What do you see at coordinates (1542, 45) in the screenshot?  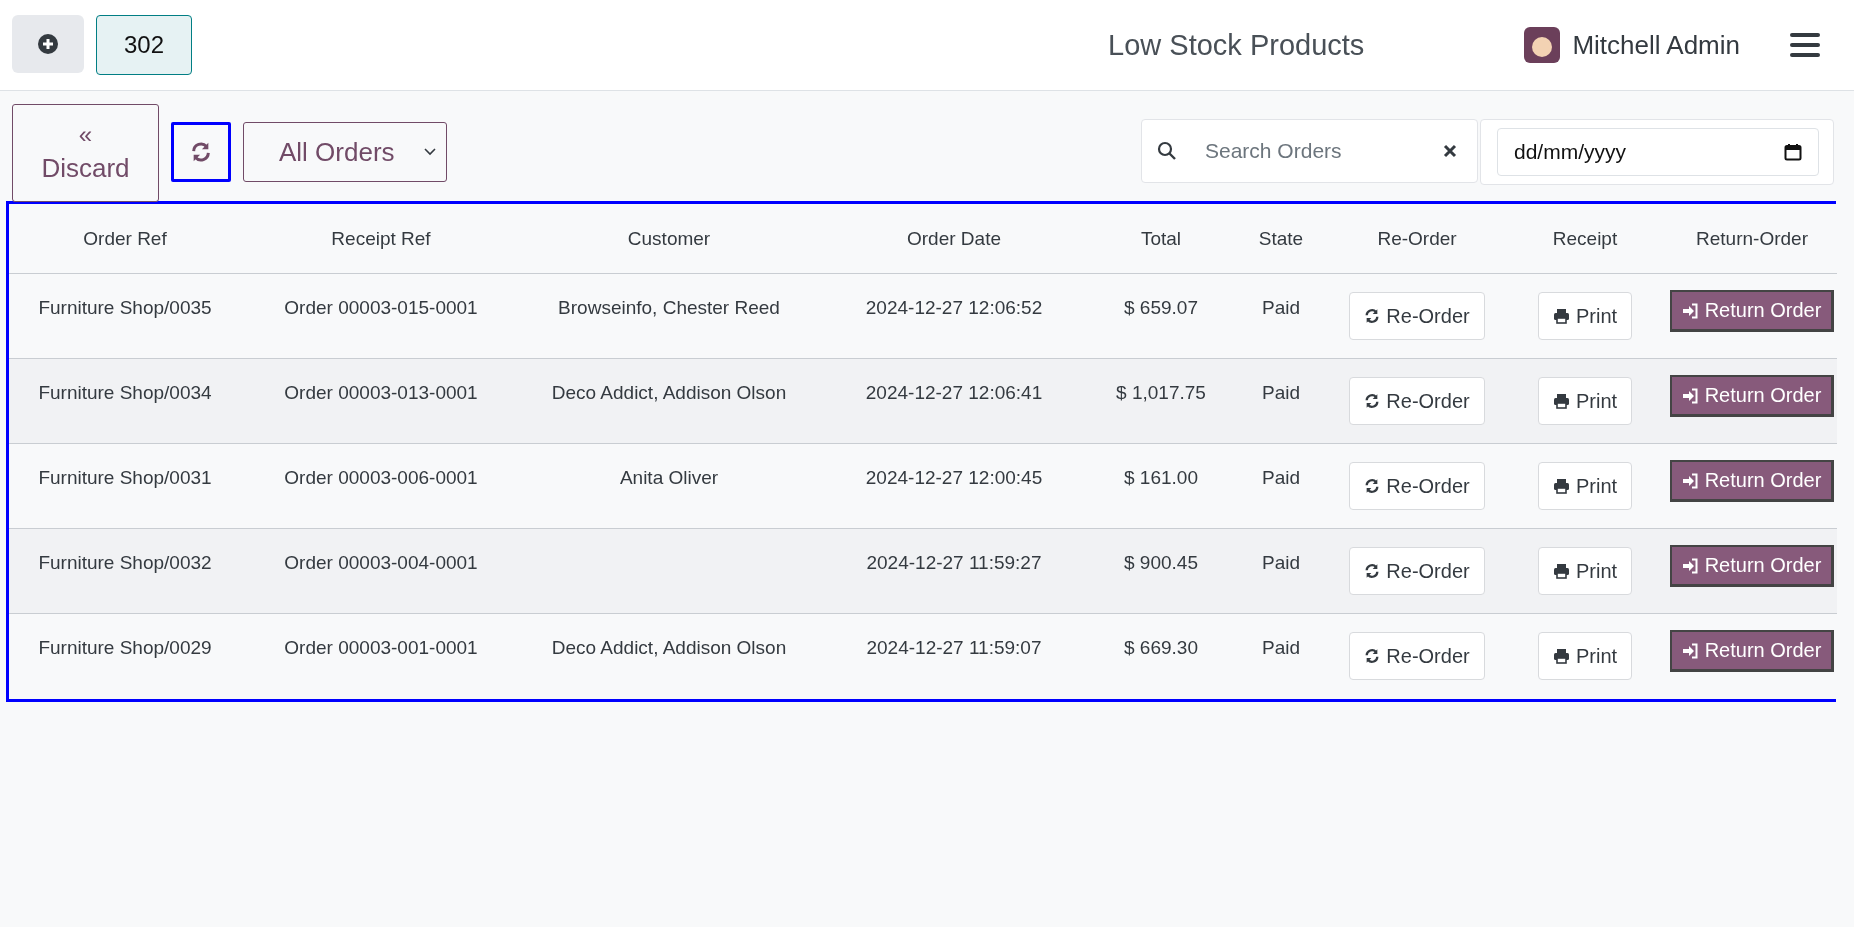 I see `avatar-icon` at bounding box center [1542, 45].